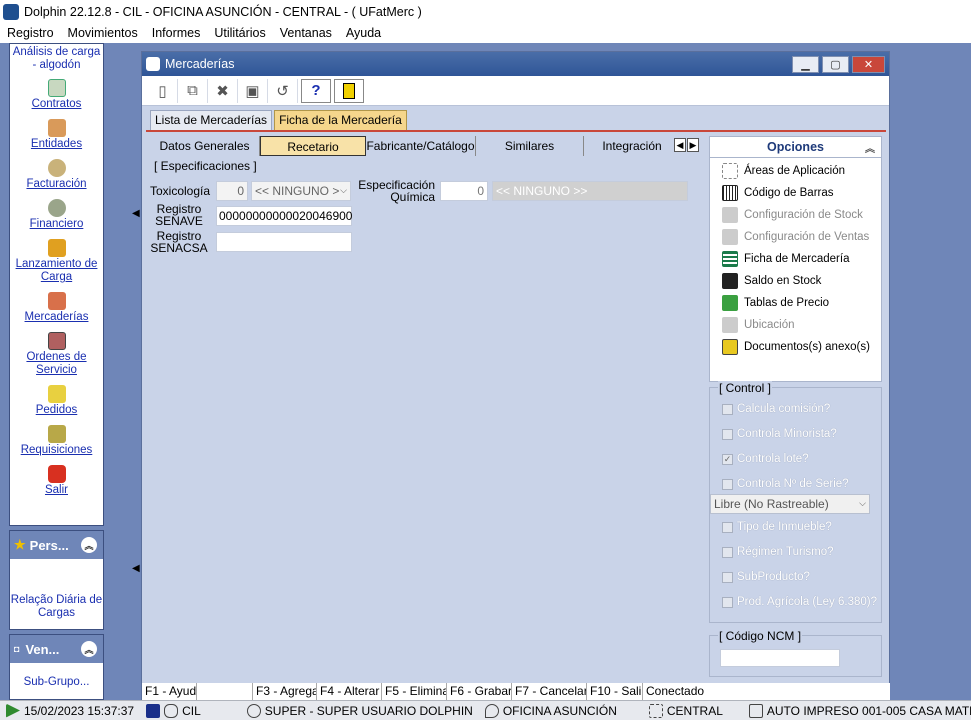  What do you see at coordinates (785, 484) in the screenshot?
I see `checkbox-controla-serie: Controla Nº de Serie?` at bounding box center [785, 484].